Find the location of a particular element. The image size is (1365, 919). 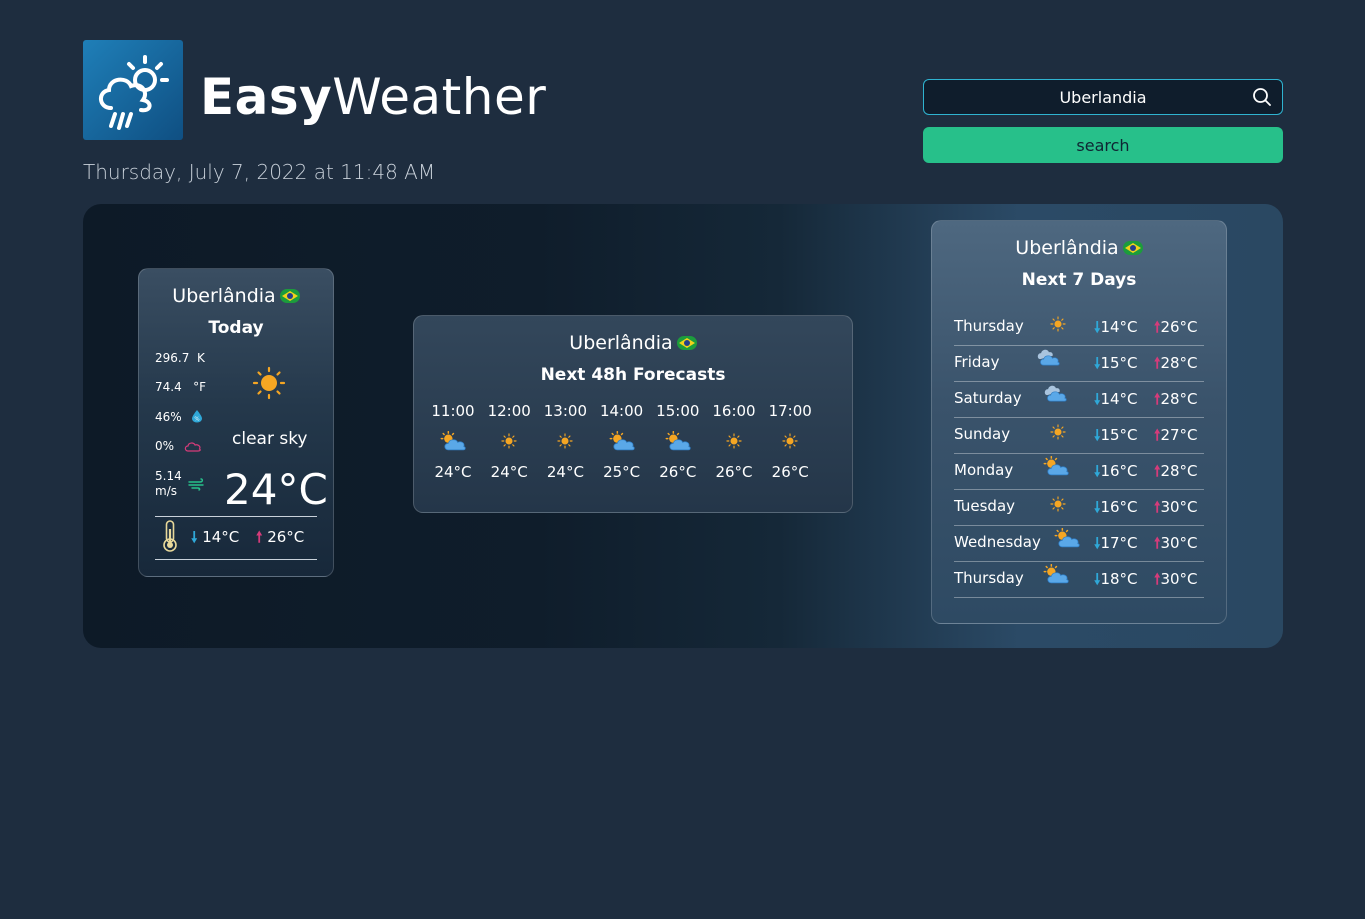

today-min-value: 14°C is located at coordinates (221, 537).